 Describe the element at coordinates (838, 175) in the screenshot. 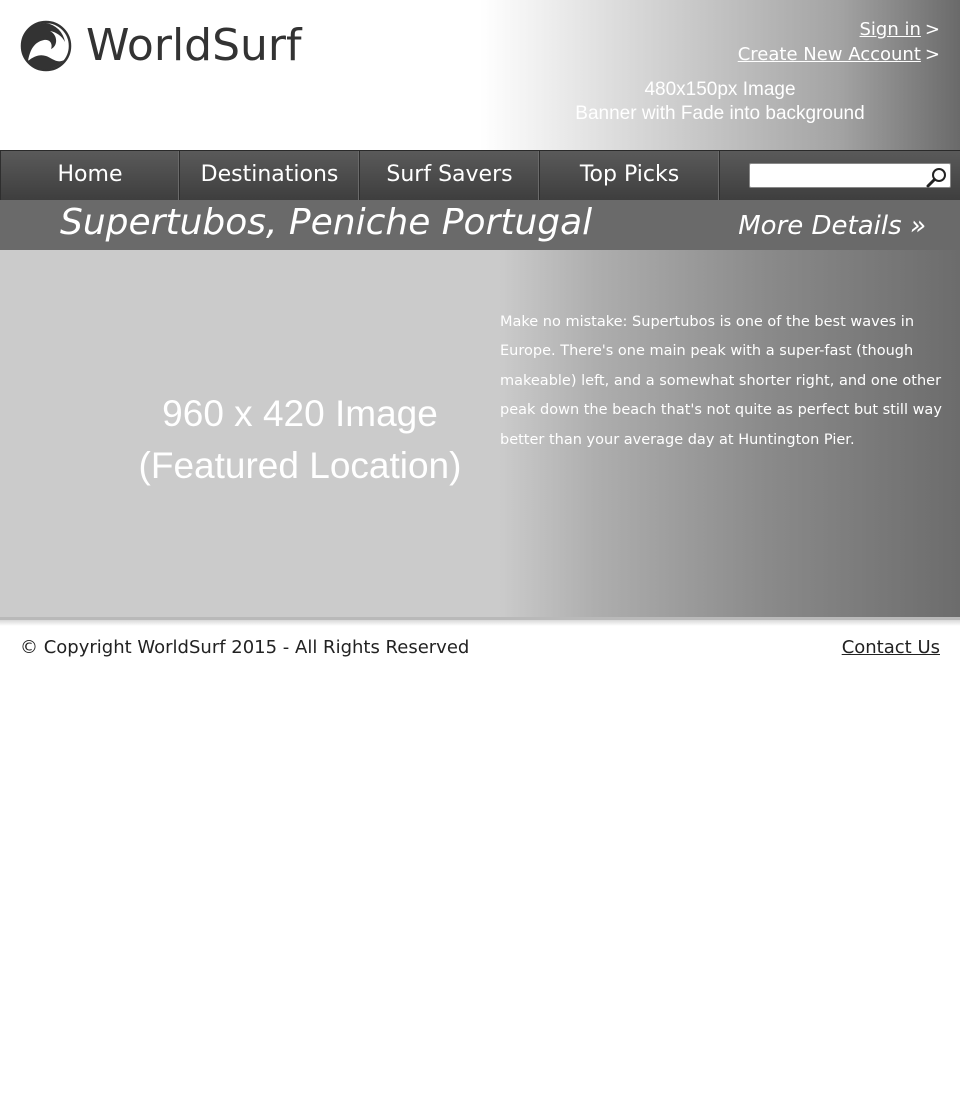

I see `search-input` at that location.